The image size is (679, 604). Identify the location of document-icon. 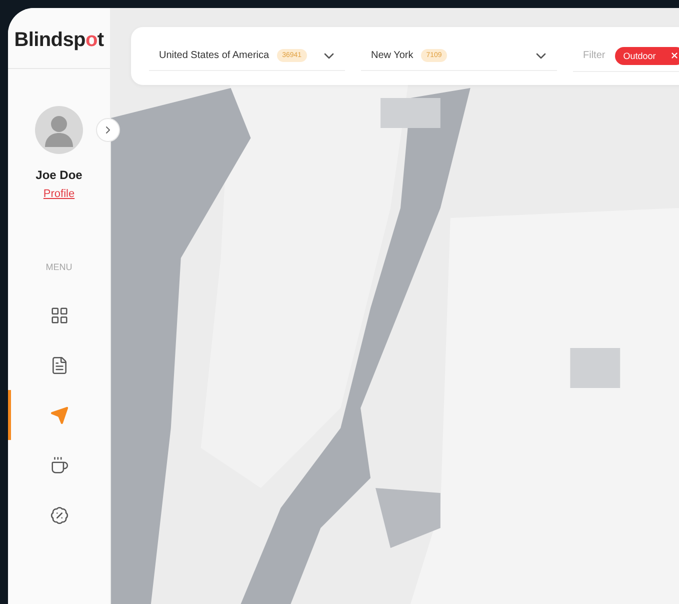
(59, 365).